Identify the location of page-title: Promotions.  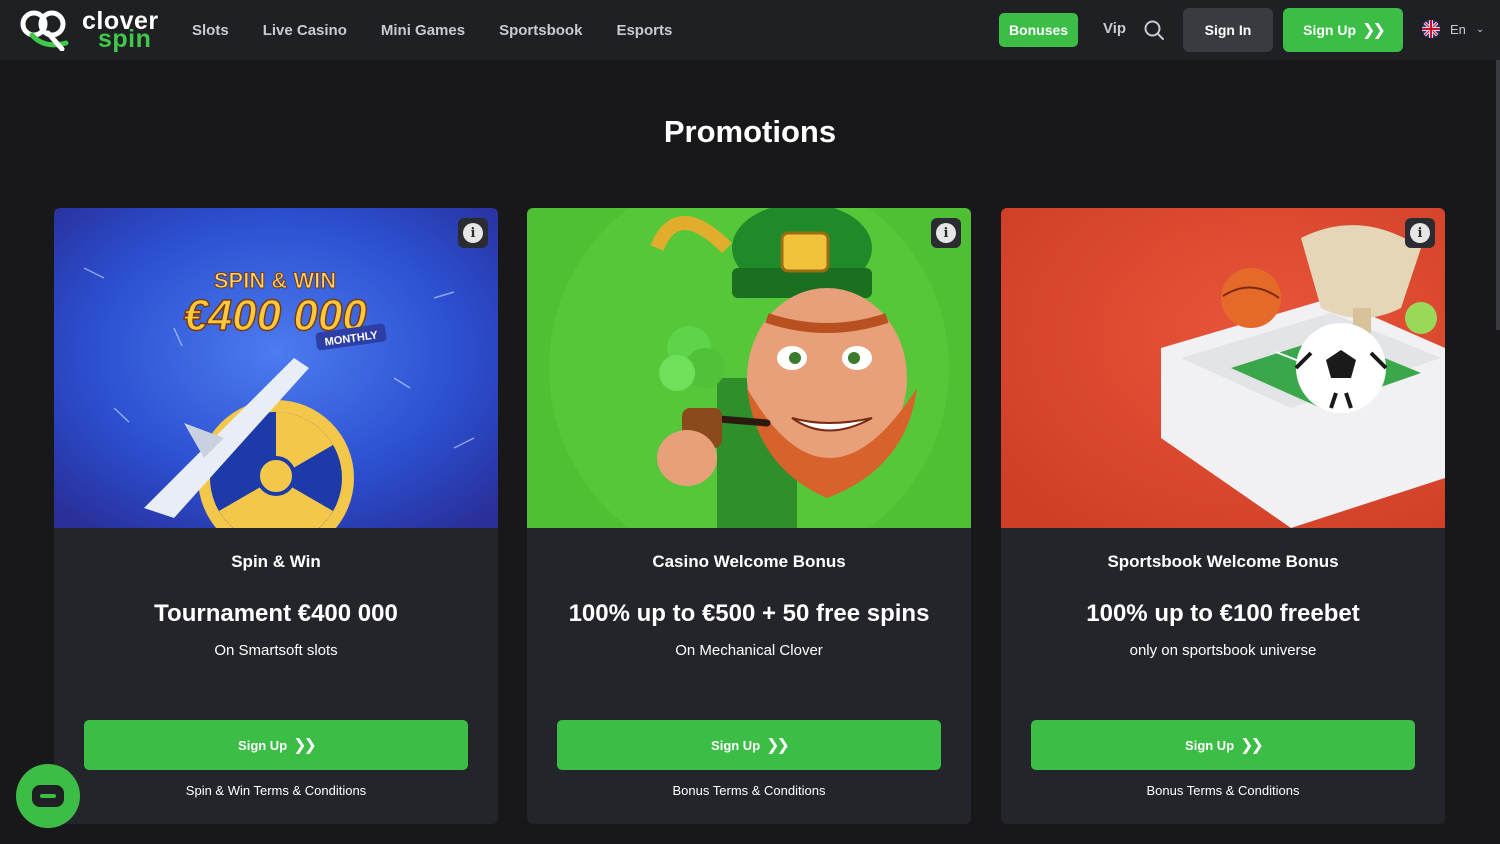
(750, 131).